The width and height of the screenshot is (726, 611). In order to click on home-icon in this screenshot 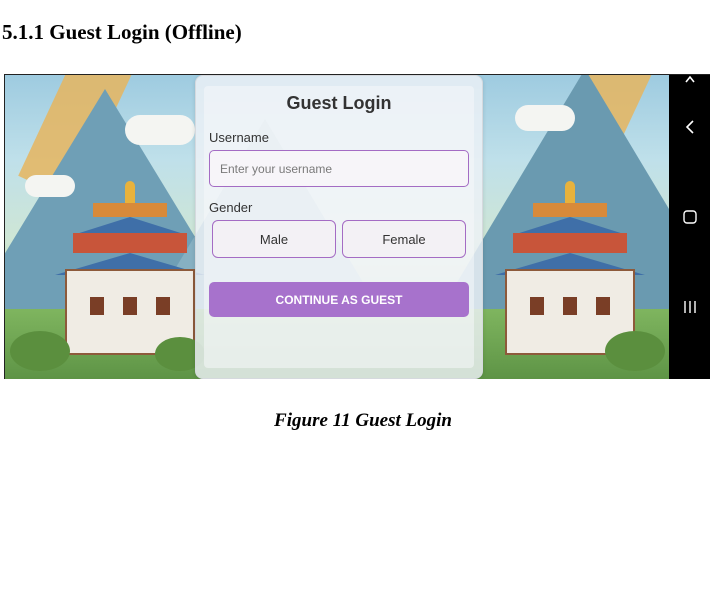, I will do `click(689, 217)`.